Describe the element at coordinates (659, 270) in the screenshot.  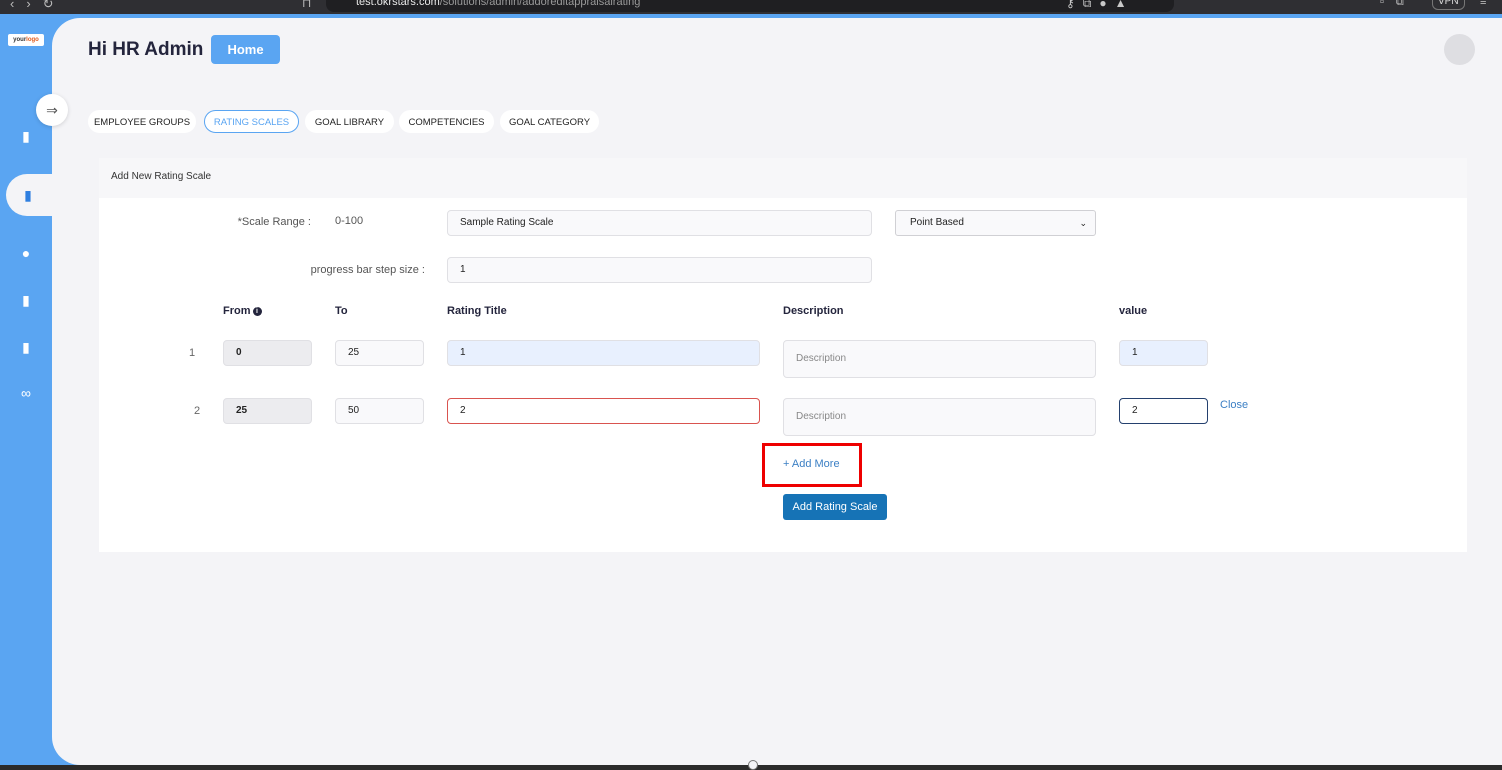
I see `step-size-input: 1` at that location.